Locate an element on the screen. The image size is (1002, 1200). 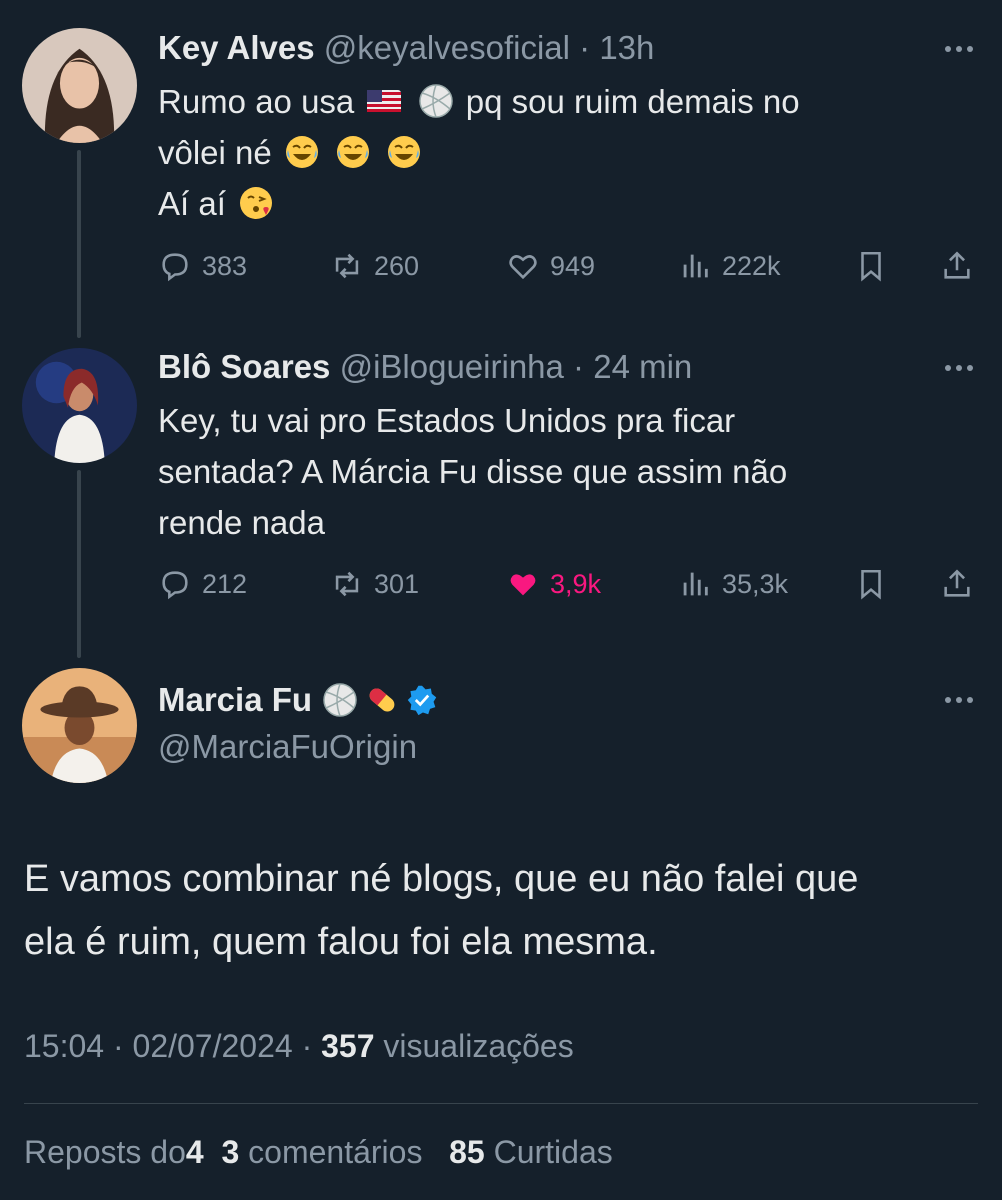
views-button: 222k is located at coordinates (729, 266).